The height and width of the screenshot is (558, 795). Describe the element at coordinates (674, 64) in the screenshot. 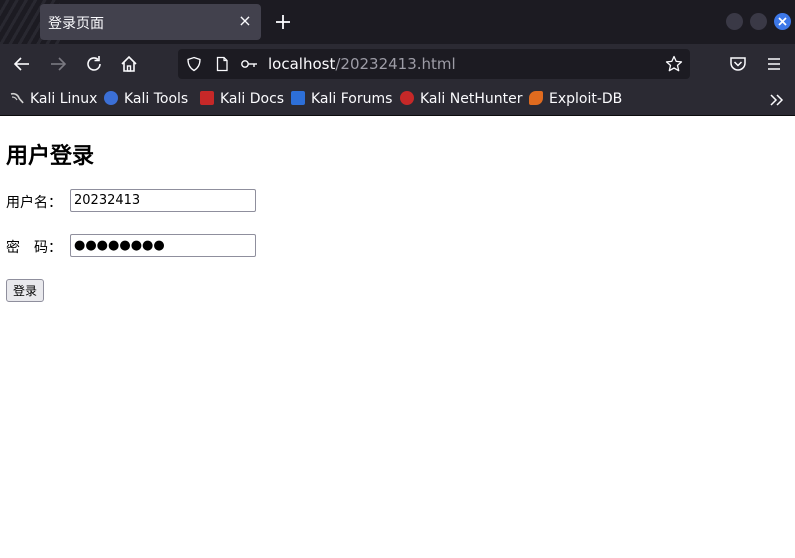

I see `bookmark-star-icon` at that location.